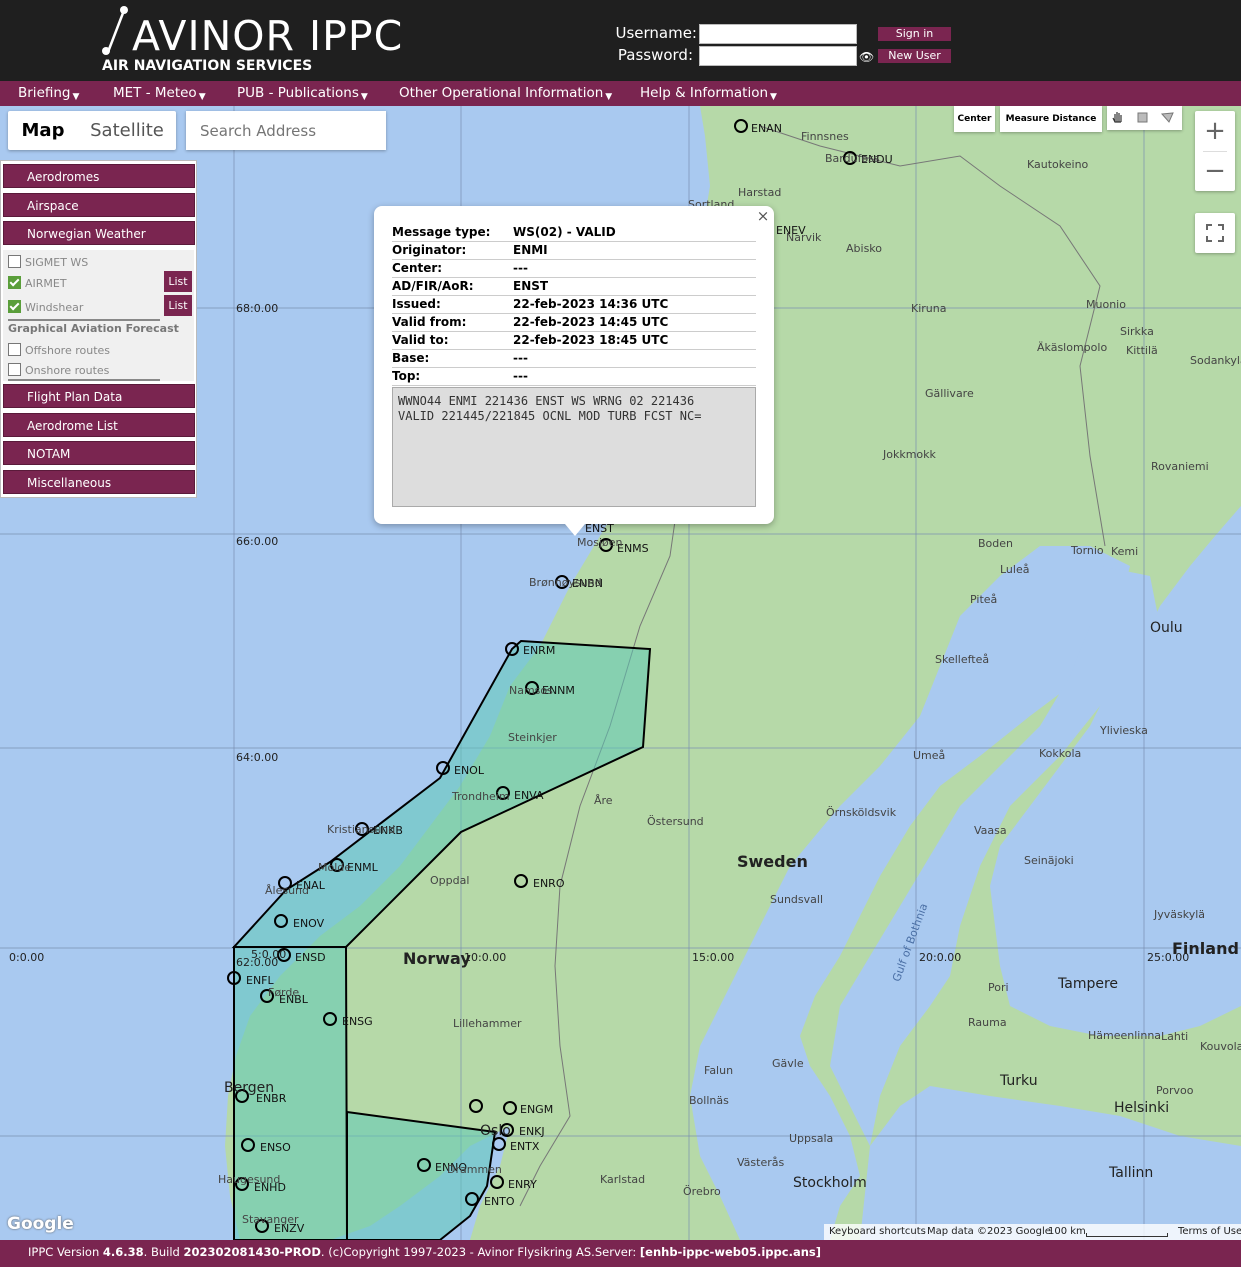  I want to click on menu-miscellaneous: Miscellaneous, so click(99, 482).